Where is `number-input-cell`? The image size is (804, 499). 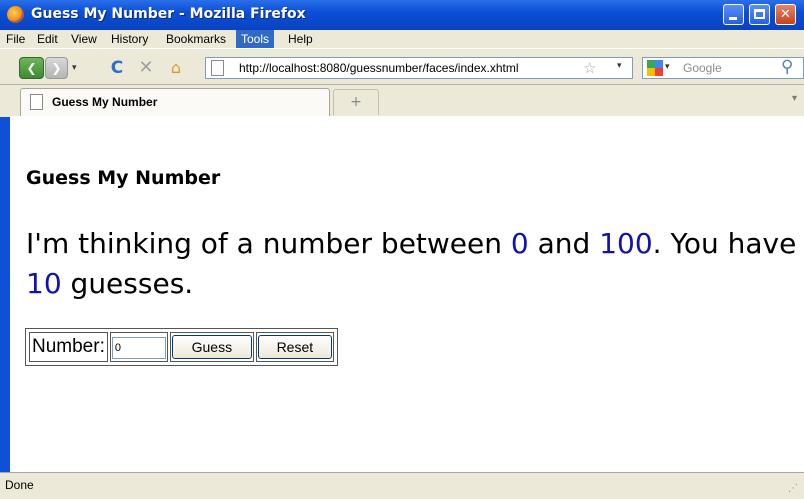
number-input-cell is located at coordinates (138, 347).